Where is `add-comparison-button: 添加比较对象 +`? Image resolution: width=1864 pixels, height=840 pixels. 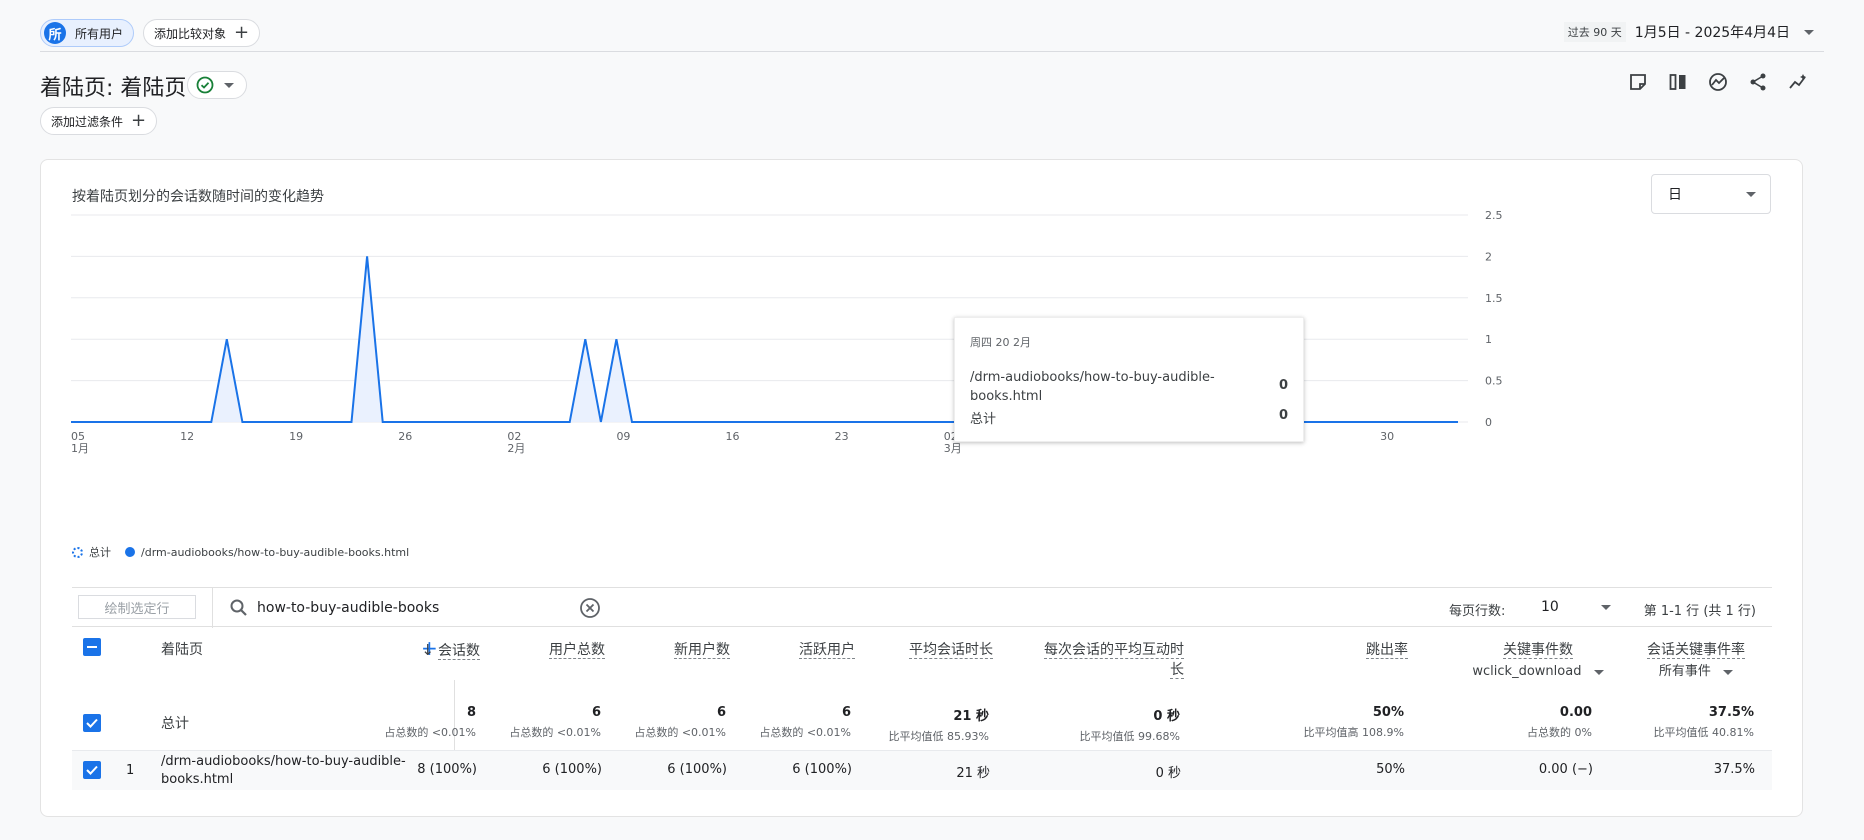 add-comparison-button: 添加比较对象 + is located at coordinates (202, 33).